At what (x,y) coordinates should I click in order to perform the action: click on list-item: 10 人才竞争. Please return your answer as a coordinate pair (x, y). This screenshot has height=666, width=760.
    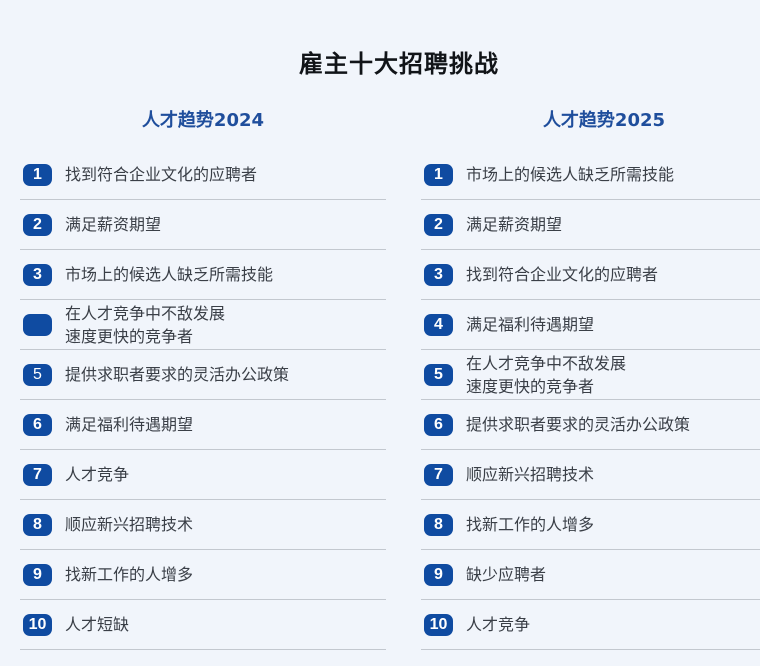
    Looking at the image, I should click on (590, 625).